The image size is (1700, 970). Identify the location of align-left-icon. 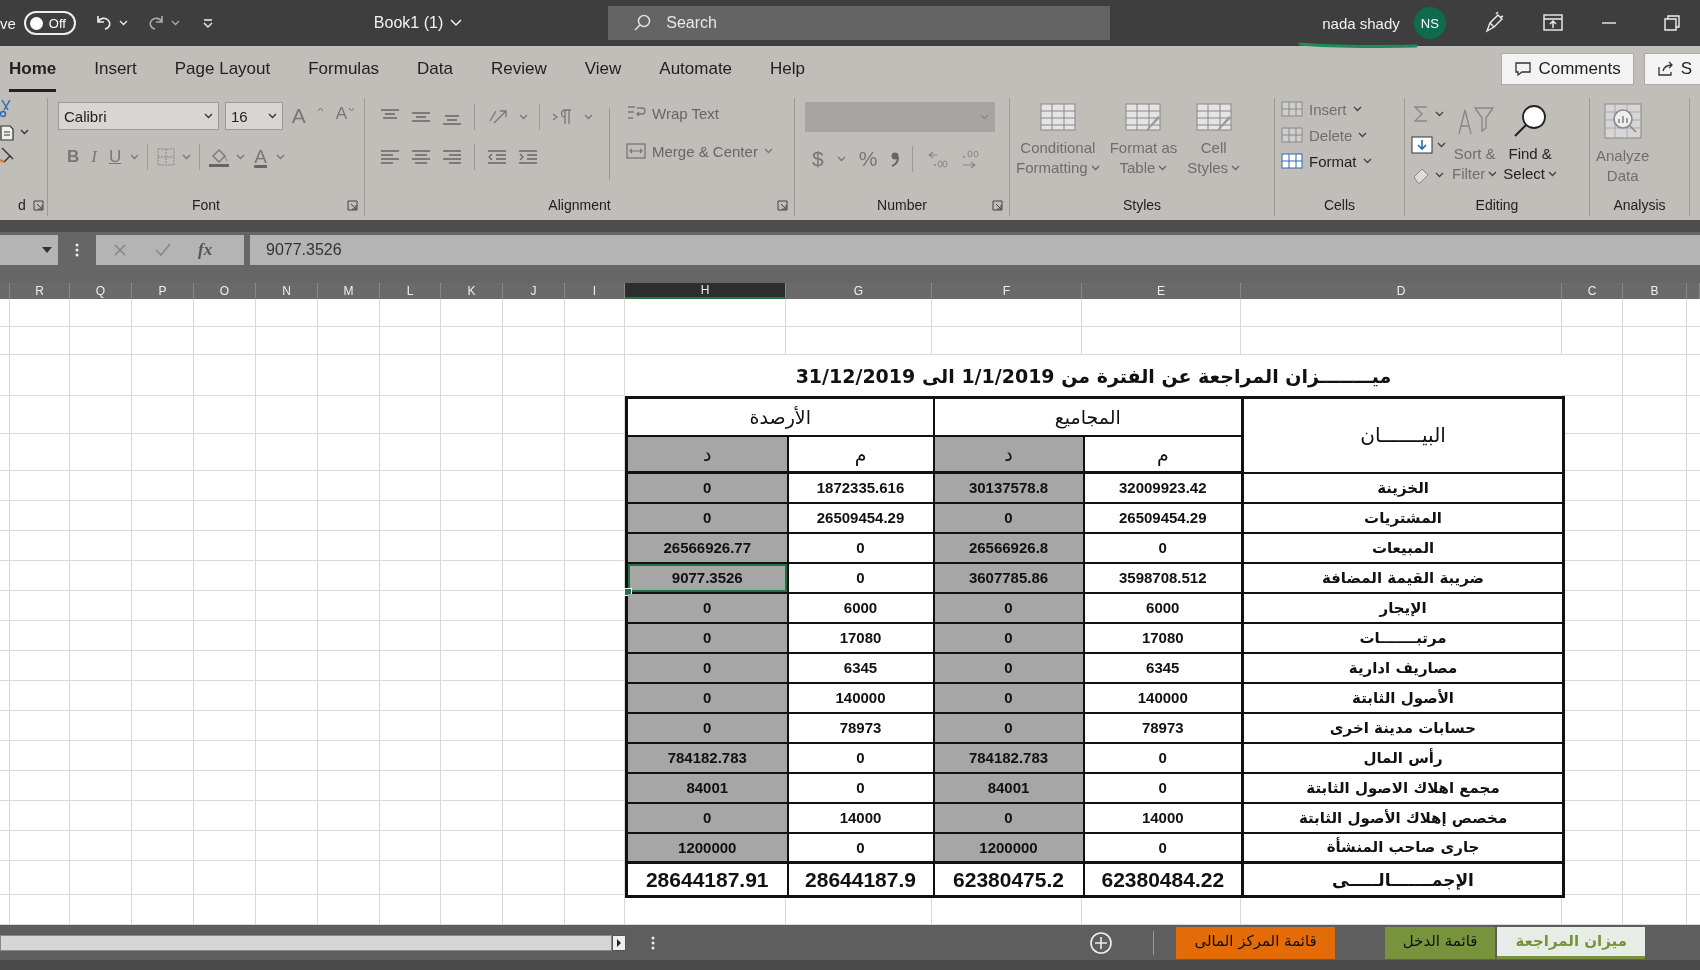
(390, 157).